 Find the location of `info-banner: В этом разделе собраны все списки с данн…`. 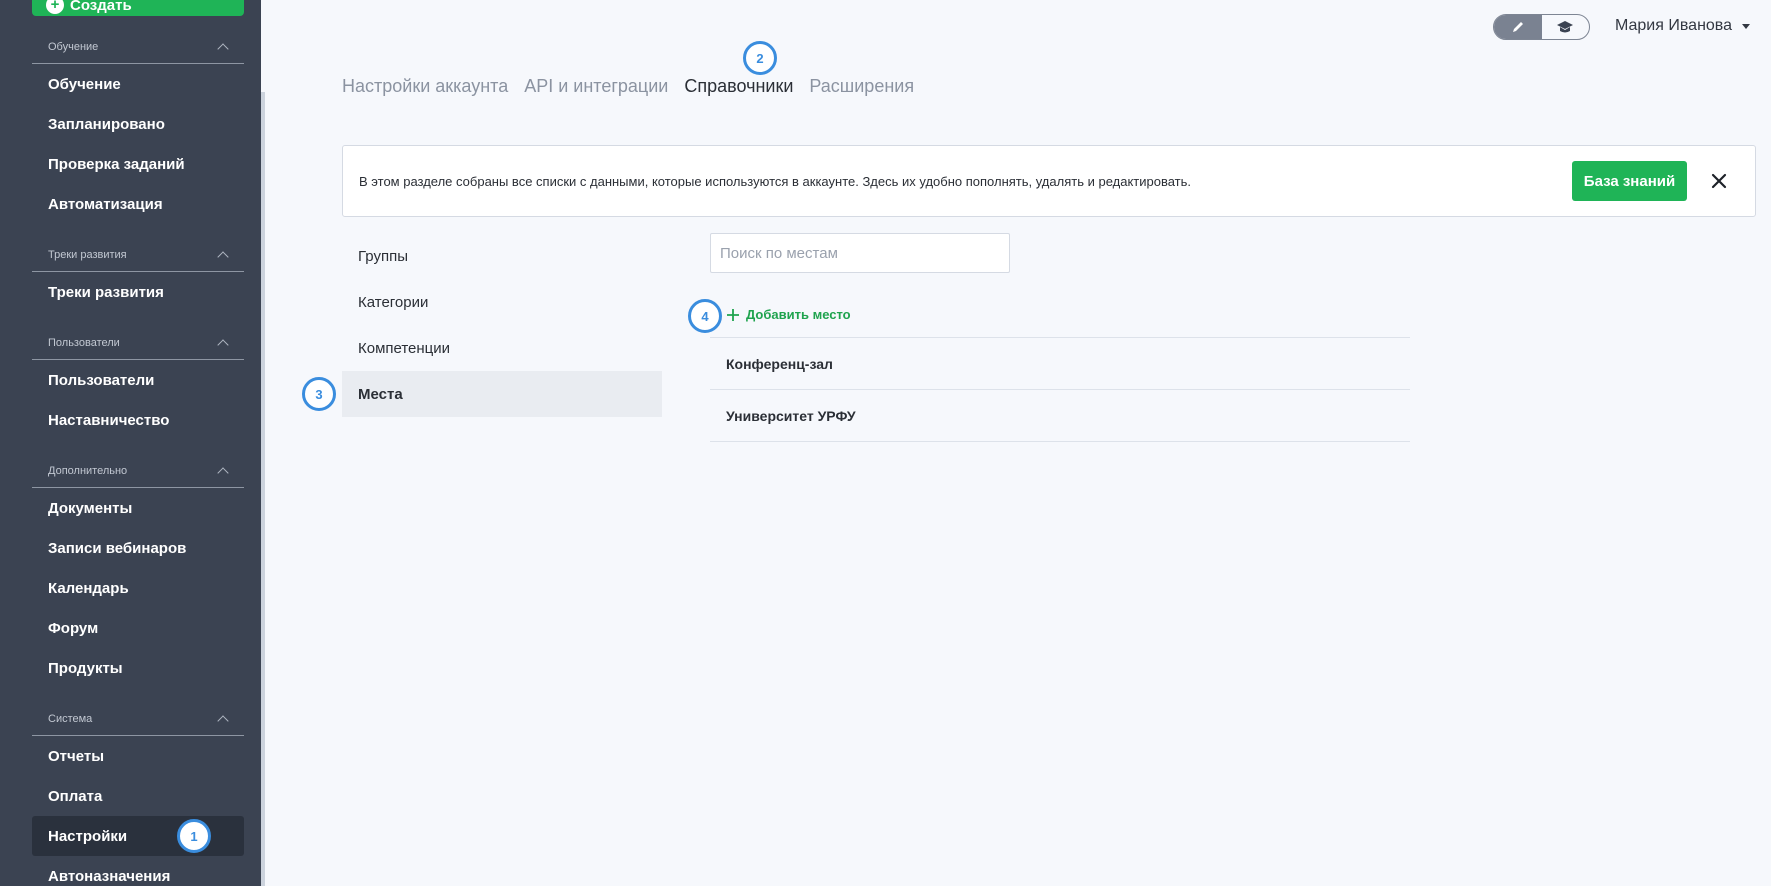

info-banner: В этом разделе собраны все списки с данн… is located at coordinates (1049, 181).